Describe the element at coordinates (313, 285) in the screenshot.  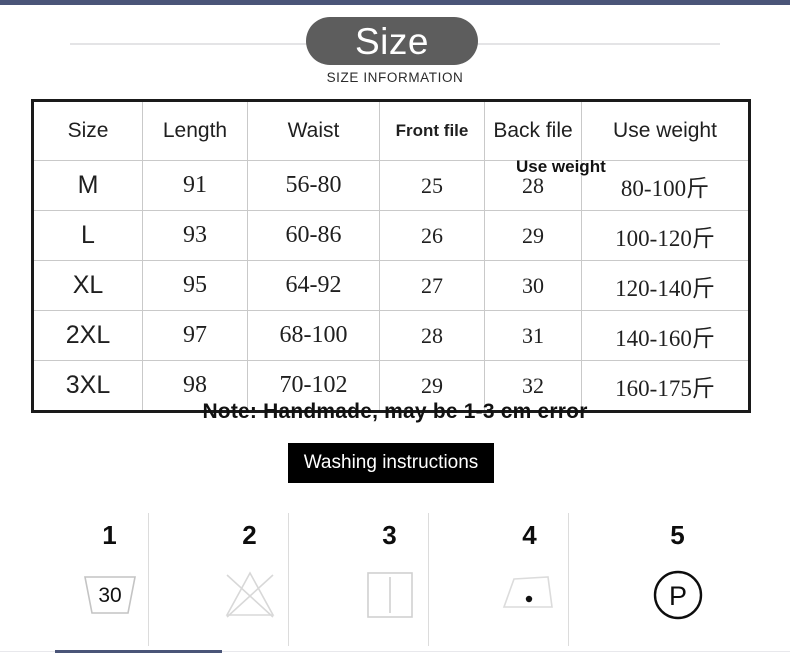
I see `cell-waist: 64-92` at that location.